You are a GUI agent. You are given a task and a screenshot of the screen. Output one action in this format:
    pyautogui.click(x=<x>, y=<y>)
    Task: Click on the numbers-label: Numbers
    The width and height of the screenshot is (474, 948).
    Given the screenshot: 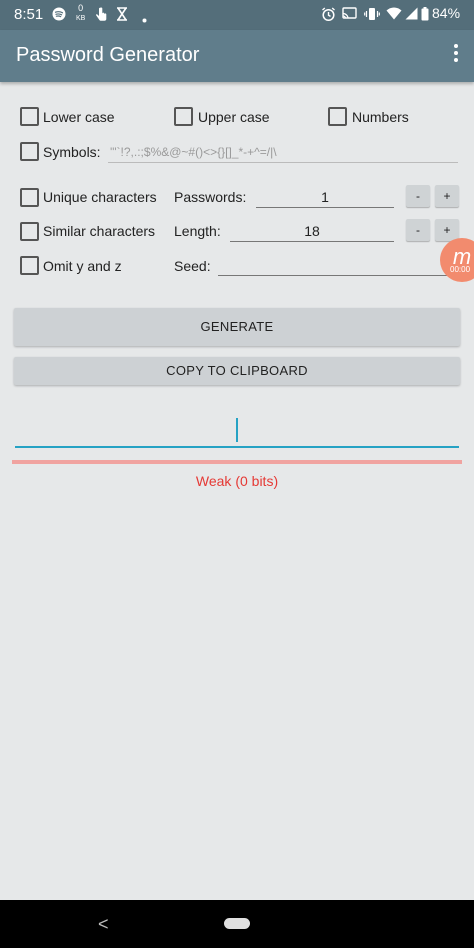 What is the action you would take?
    pyautogui.click(x=380, y=117)
    